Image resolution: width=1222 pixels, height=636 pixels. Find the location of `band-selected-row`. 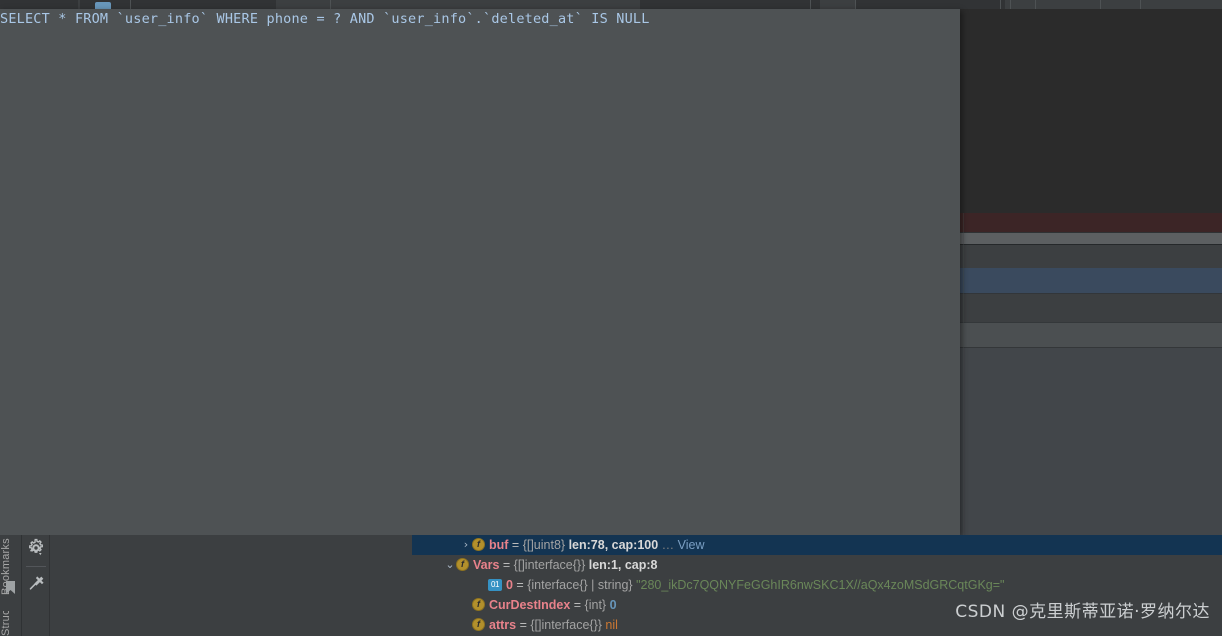

band-selected-row is located at coordinates (1091, 280).